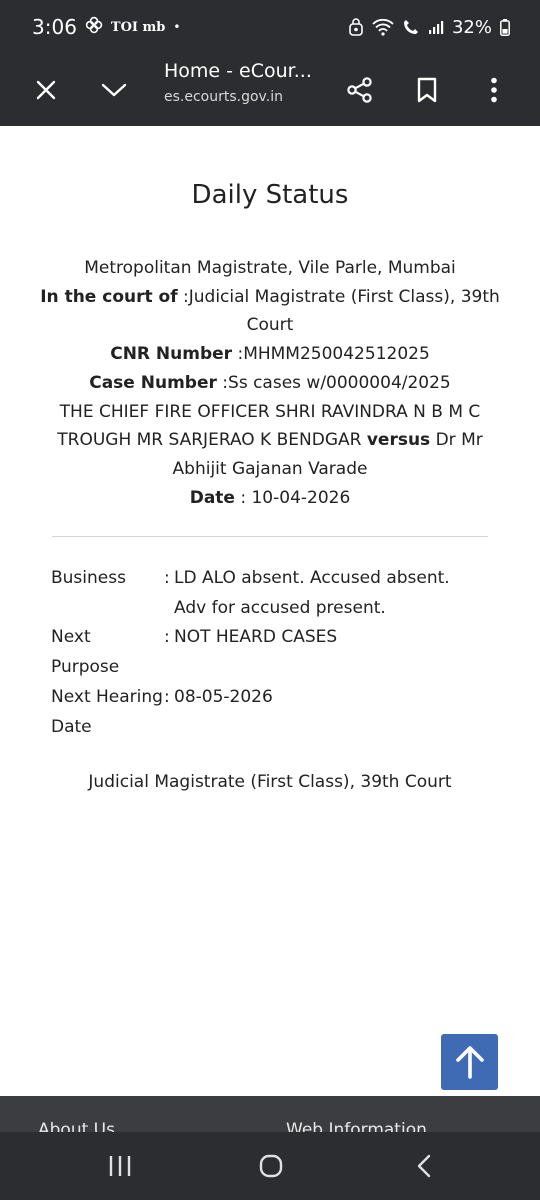 This screenshot has width=540, height=1200. Describe the element at coordinates (436, 27) in the screenshot. I see `signal-icon` at that location.